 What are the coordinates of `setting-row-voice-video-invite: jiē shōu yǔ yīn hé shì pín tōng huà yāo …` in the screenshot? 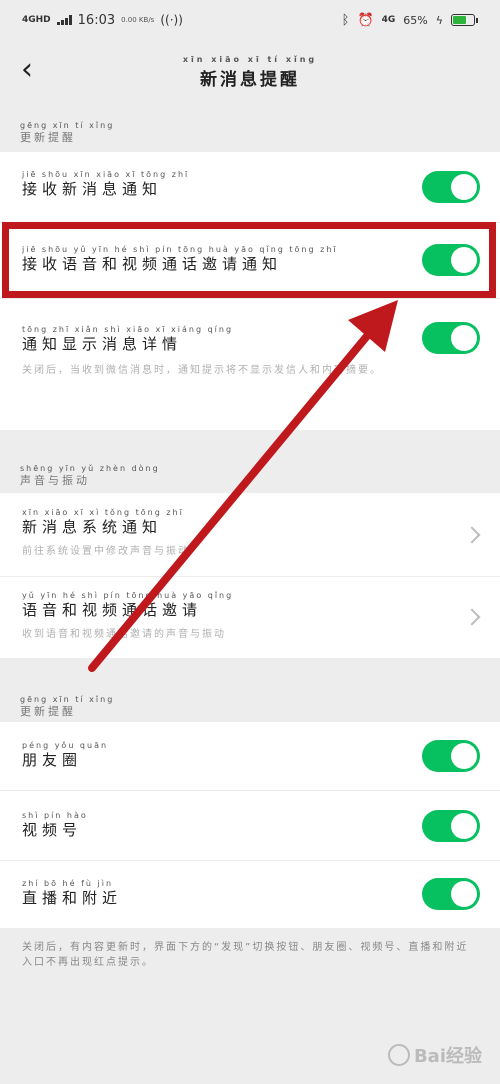 It's located at (250, 260).